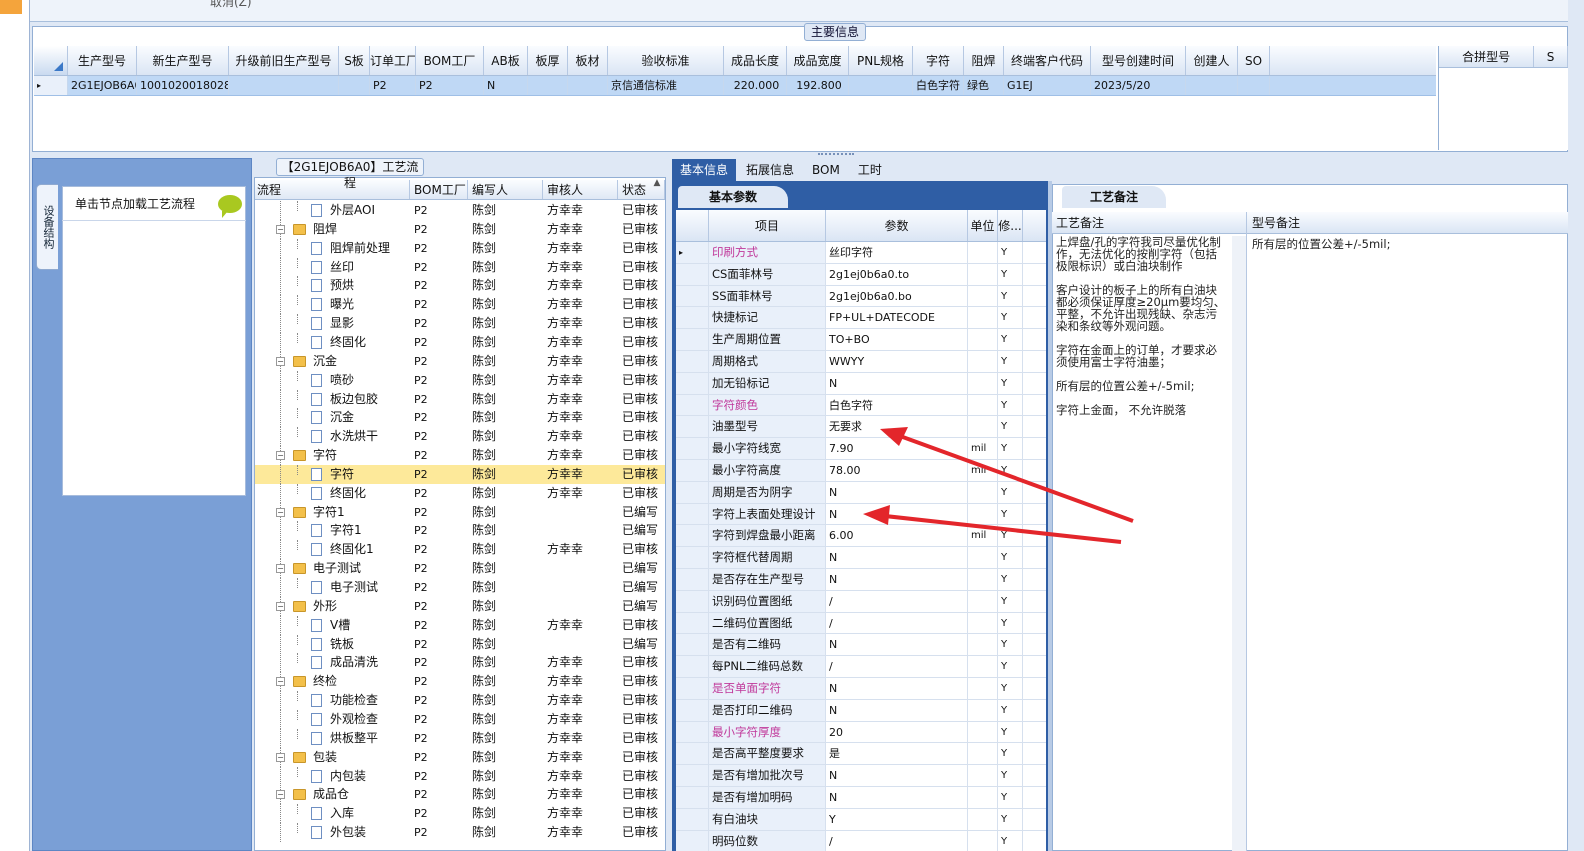  What do you see at coordinates (332, 644) in the screenshot?
I see `flow-node: 铣板` at bounding box center [332, 644].